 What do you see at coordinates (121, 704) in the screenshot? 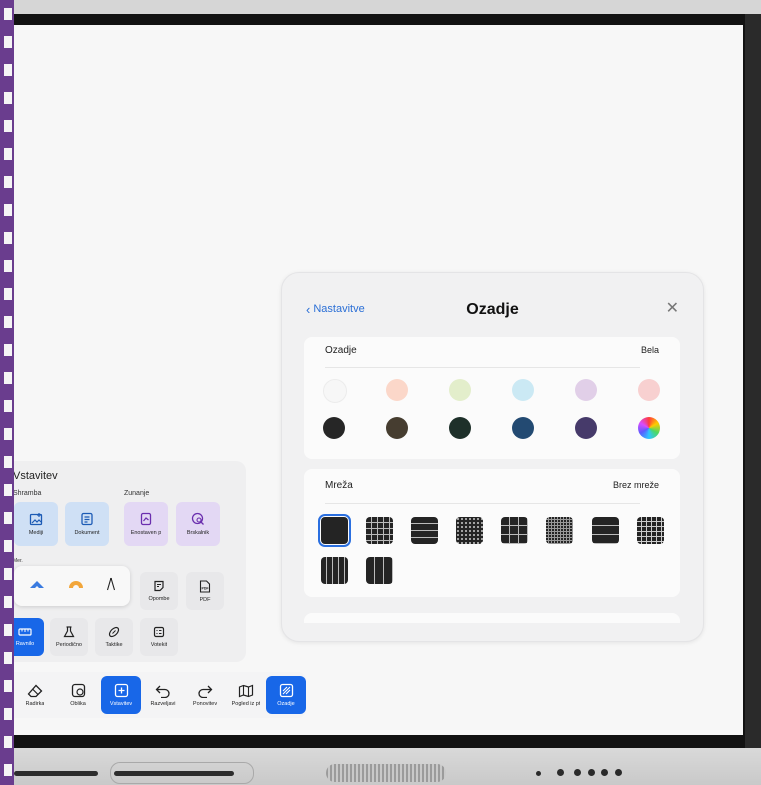
I see `insert-label: Vstavitev` at bounding box center [121, 704].